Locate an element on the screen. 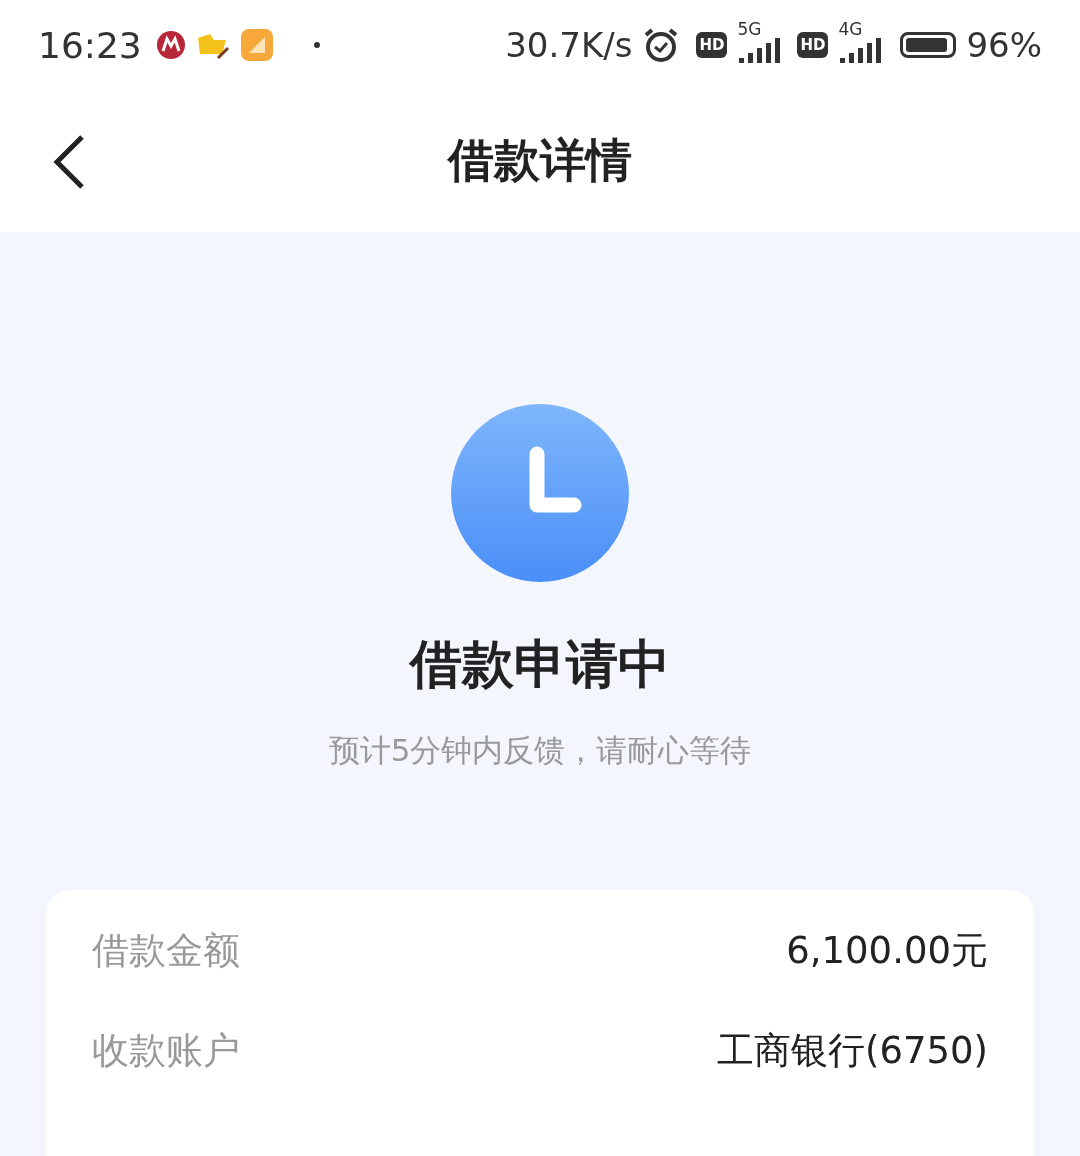 The height and width of the screenshot is (1156, 1080). status-title: 借款申请中 is located at coordinates (540, 664).